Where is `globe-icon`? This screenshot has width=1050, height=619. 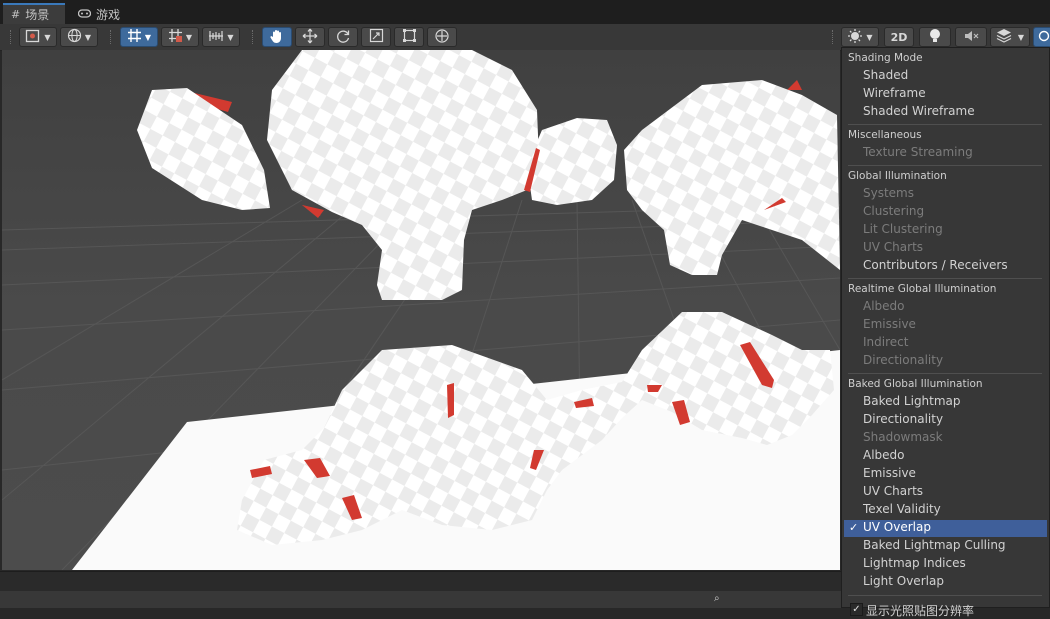
globe-icon is located at coordinates (74, 37).